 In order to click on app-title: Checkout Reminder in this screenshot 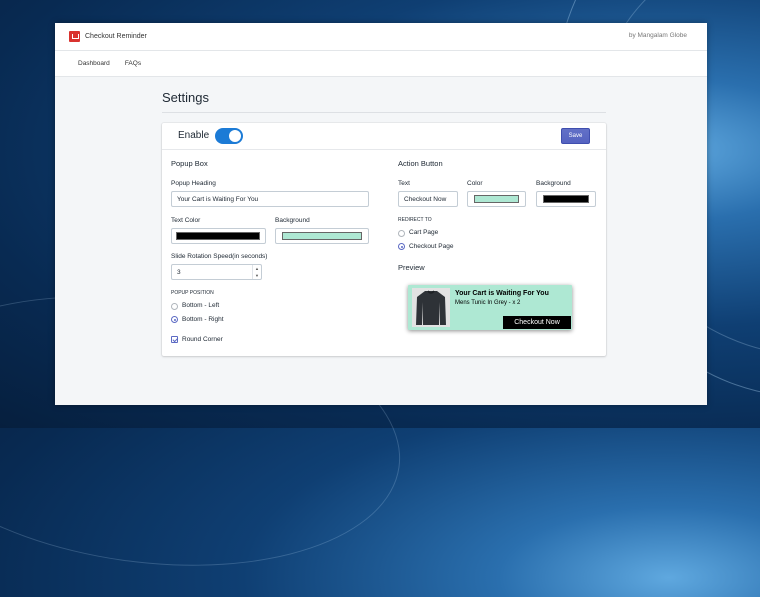, I will do `click(116, 36)`.